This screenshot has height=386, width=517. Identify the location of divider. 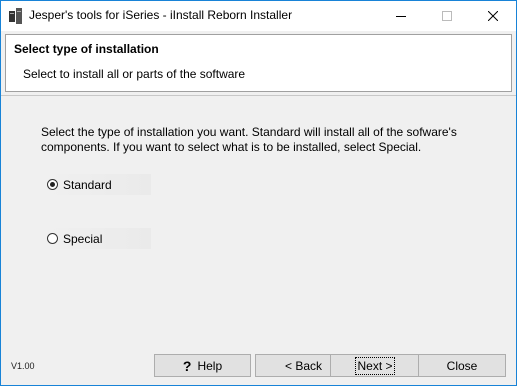
(258, 95).